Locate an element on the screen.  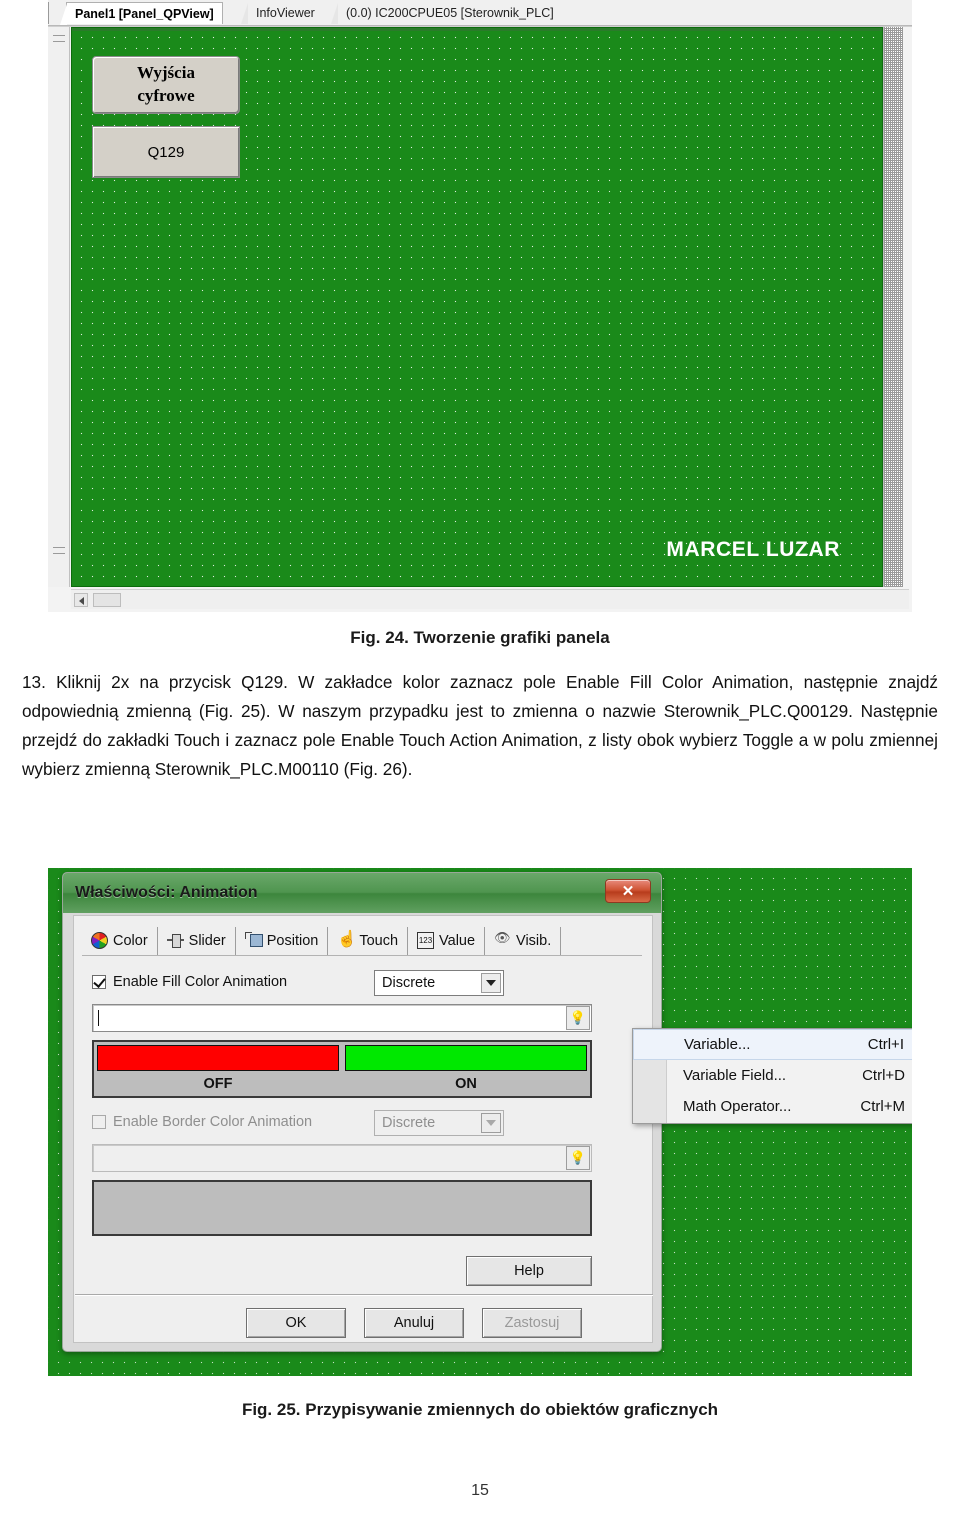
fill-state-off-swatch is located at coordinates (218, 1058).